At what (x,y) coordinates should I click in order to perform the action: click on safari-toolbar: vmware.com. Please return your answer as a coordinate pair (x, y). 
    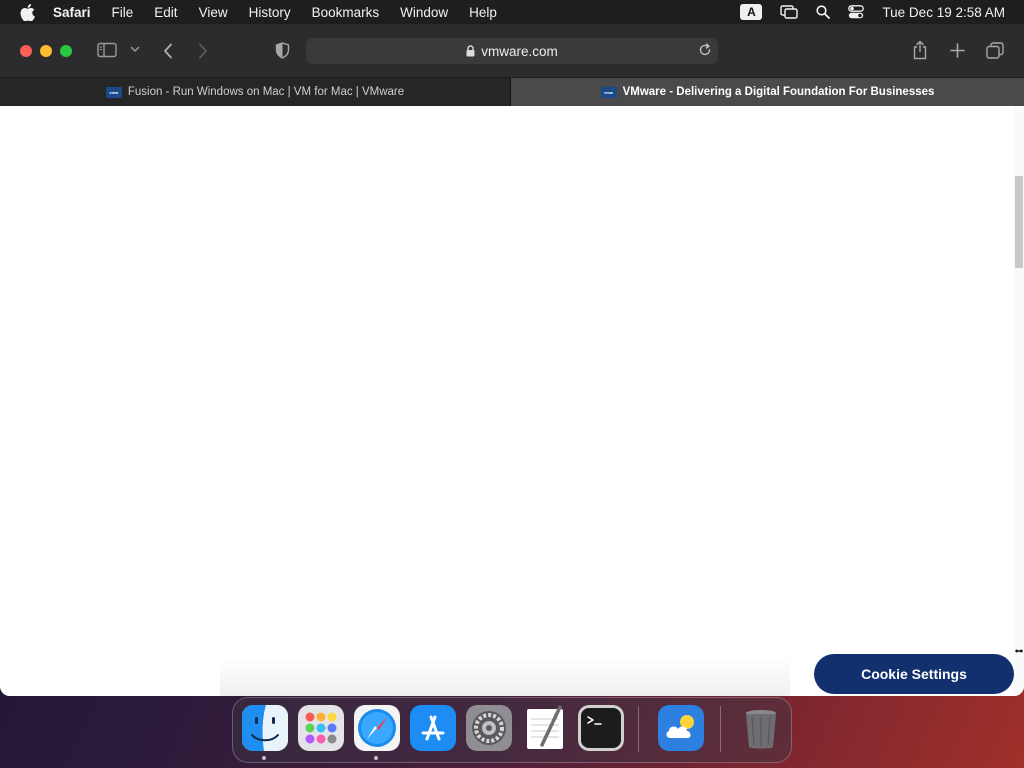
    Looking at the image, I should click on (512, 51).